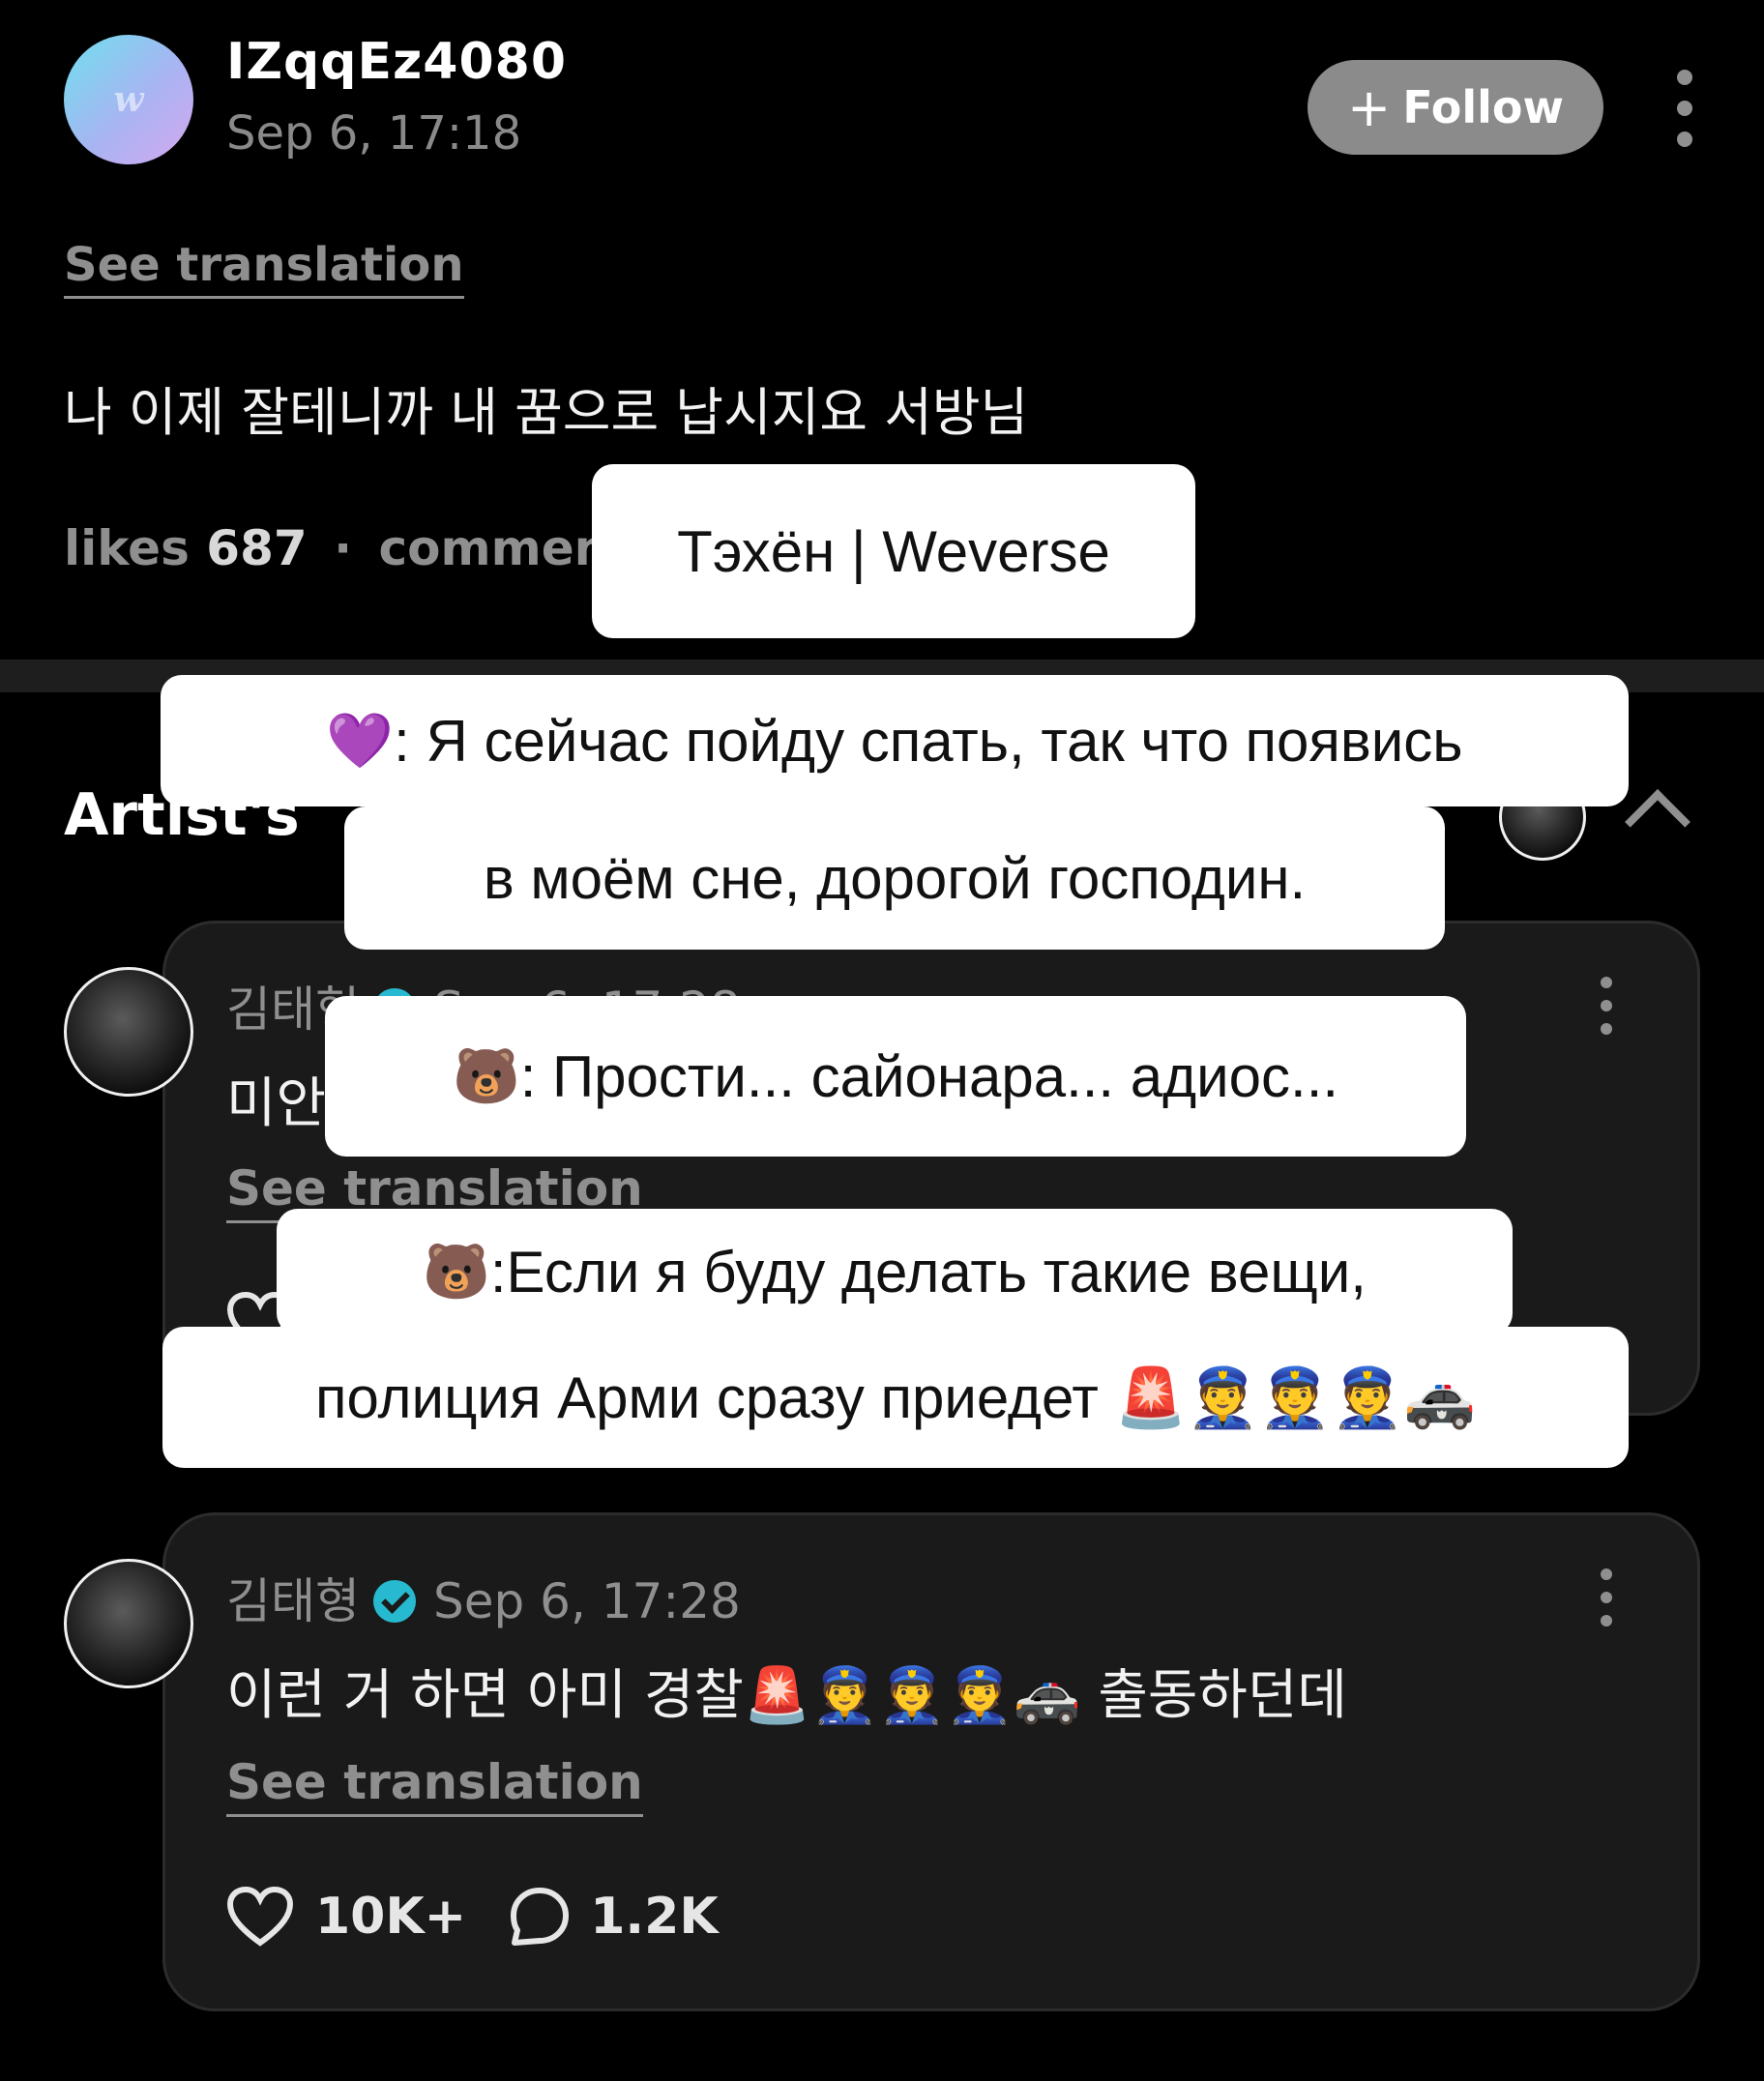 Image resolution: width=1764 pixels, height=2081 pixels. I want to click on post-stats: likes 687 · comment, so click(348, 548).